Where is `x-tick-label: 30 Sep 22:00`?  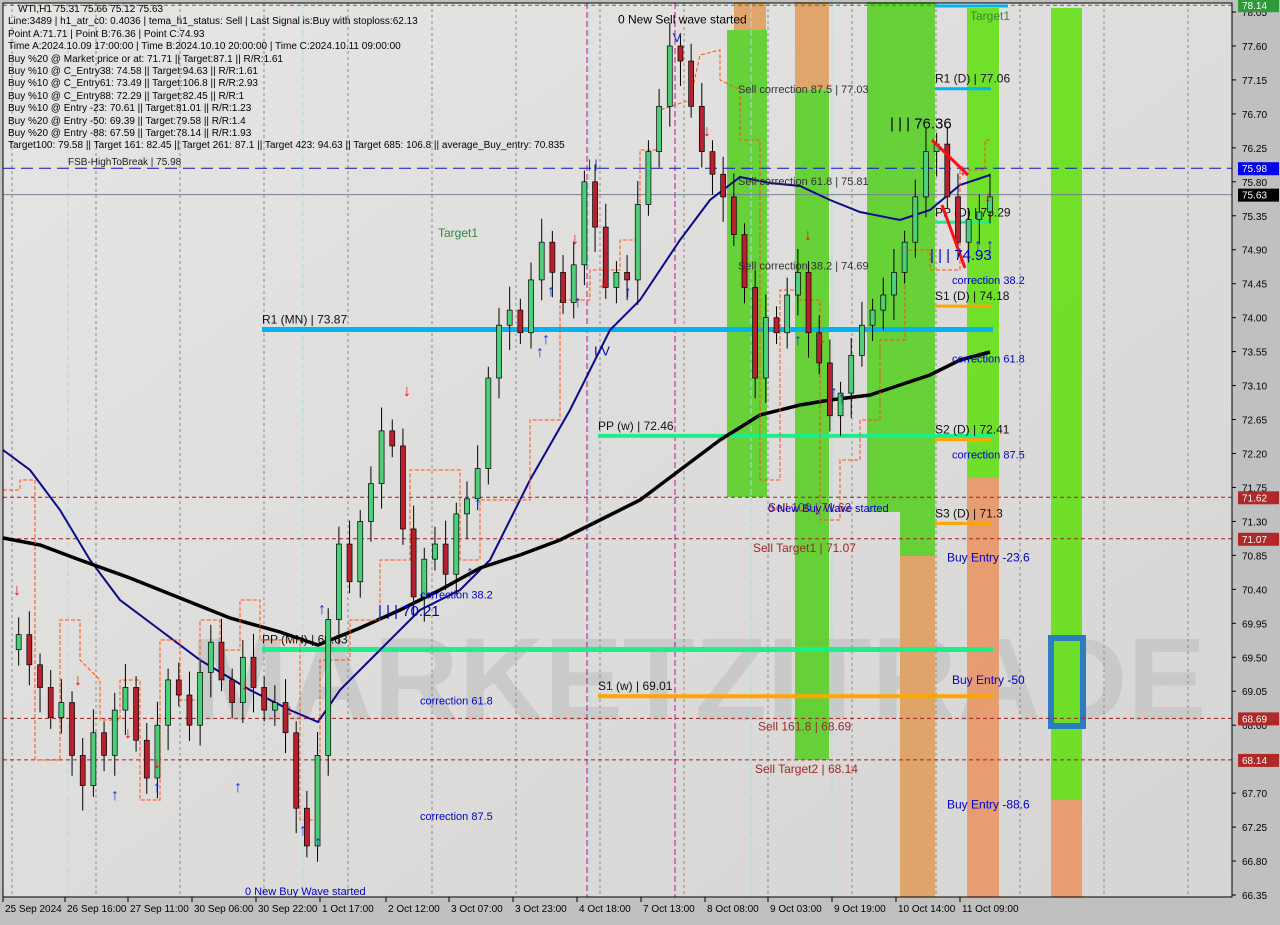
x-tick-label: 30 Sep 22:00 is located at coordinates (288, 909).